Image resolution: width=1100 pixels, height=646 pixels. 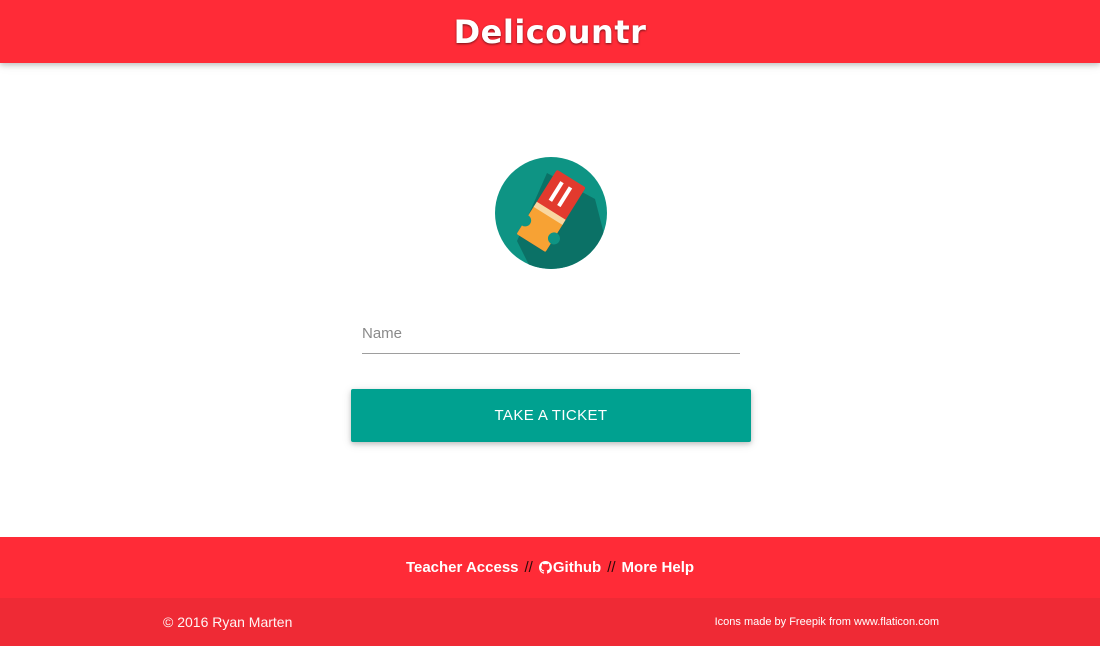 I want to click on github-icon, so click(x=545, y=567).